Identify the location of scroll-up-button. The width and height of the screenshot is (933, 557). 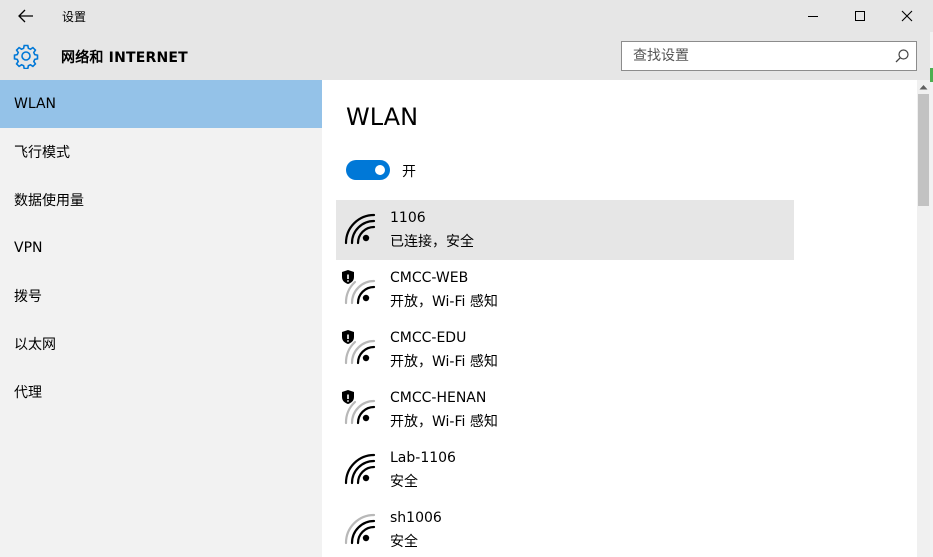
(923, 87).